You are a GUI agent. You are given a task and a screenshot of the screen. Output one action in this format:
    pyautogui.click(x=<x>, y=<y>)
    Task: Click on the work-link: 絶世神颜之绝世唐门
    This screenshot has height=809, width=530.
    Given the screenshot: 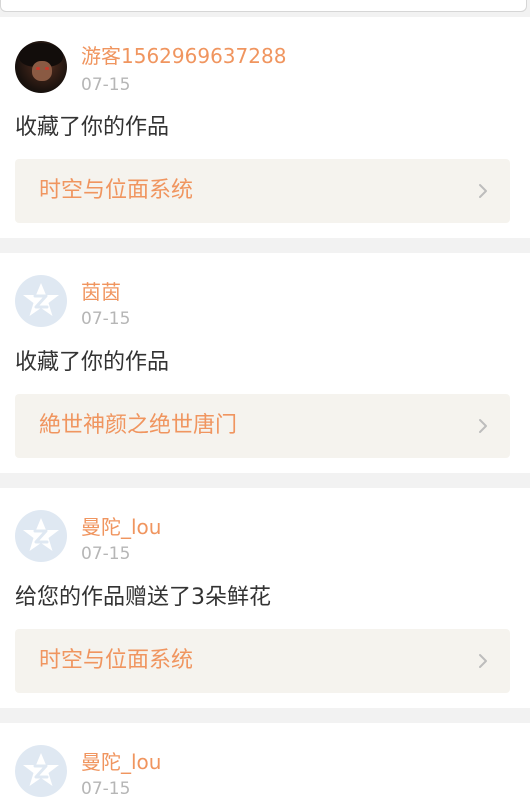 What is the action you would take?
    pyautogui.click(x=262, y=426)
    